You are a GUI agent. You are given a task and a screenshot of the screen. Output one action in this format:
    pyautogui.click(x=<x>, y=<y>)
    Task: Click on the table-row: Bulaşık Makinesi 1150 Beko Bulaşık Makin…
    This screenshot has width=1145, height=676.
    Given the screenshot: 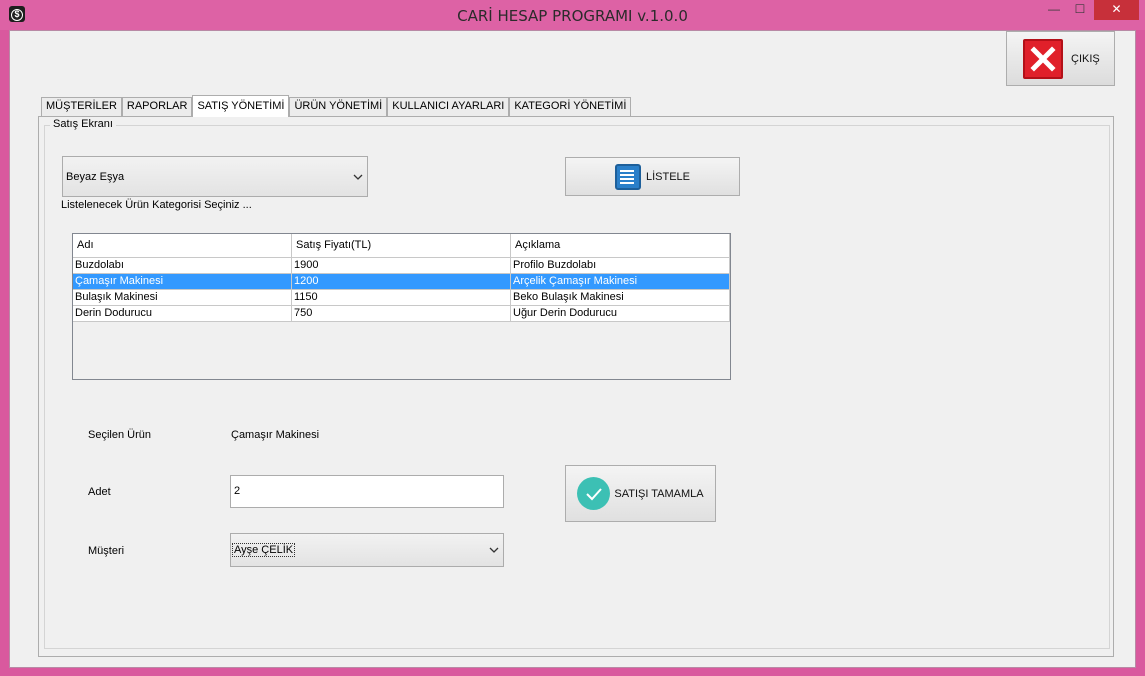 What is the action you would take?
    pyautogui.click(x=401, y=298)
    